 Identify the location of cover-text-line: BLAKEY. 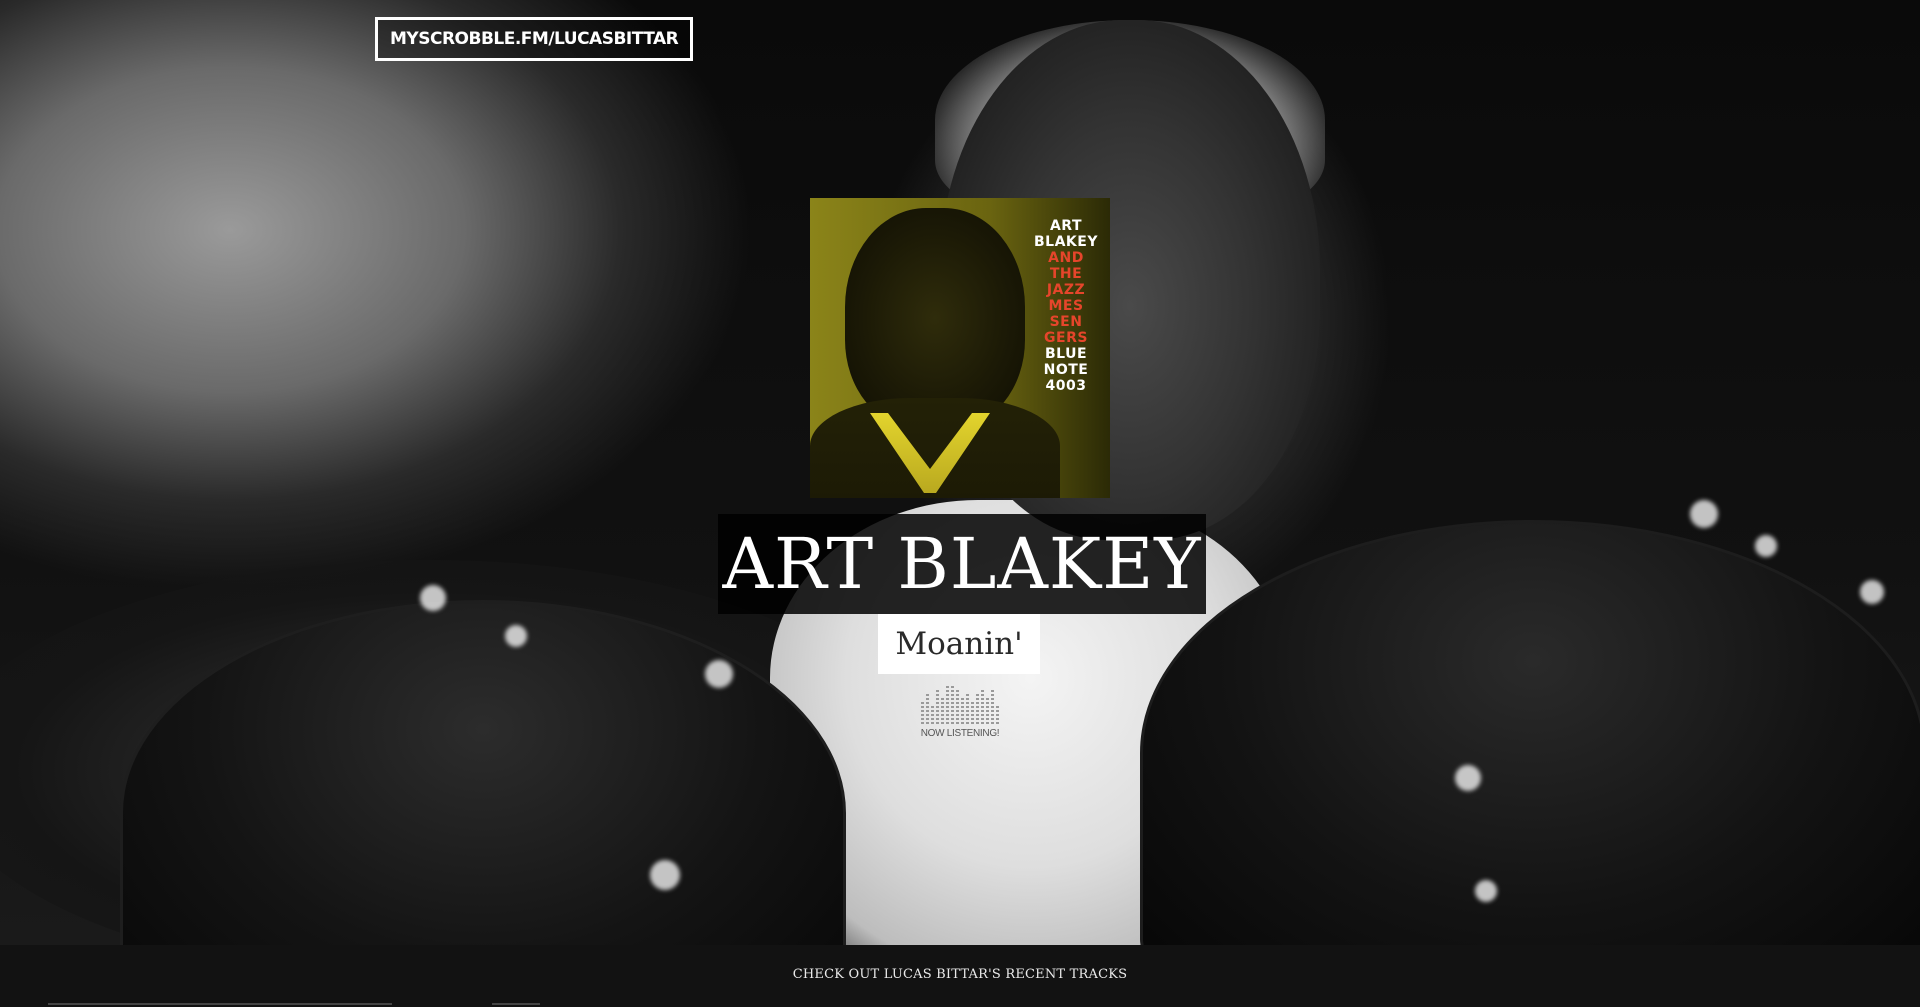
(1066, 242).